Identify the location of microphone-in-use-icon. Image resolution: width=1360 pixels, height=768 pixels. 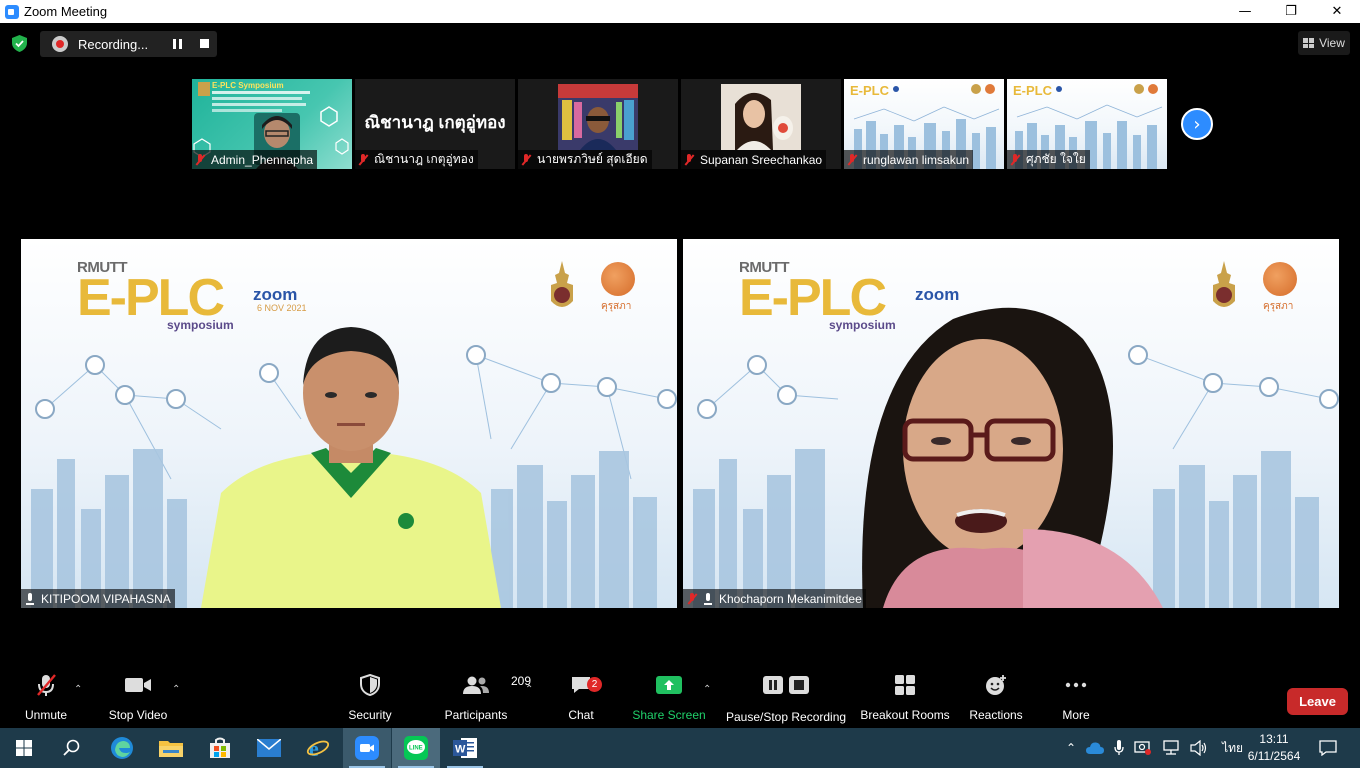
(1119, 748).